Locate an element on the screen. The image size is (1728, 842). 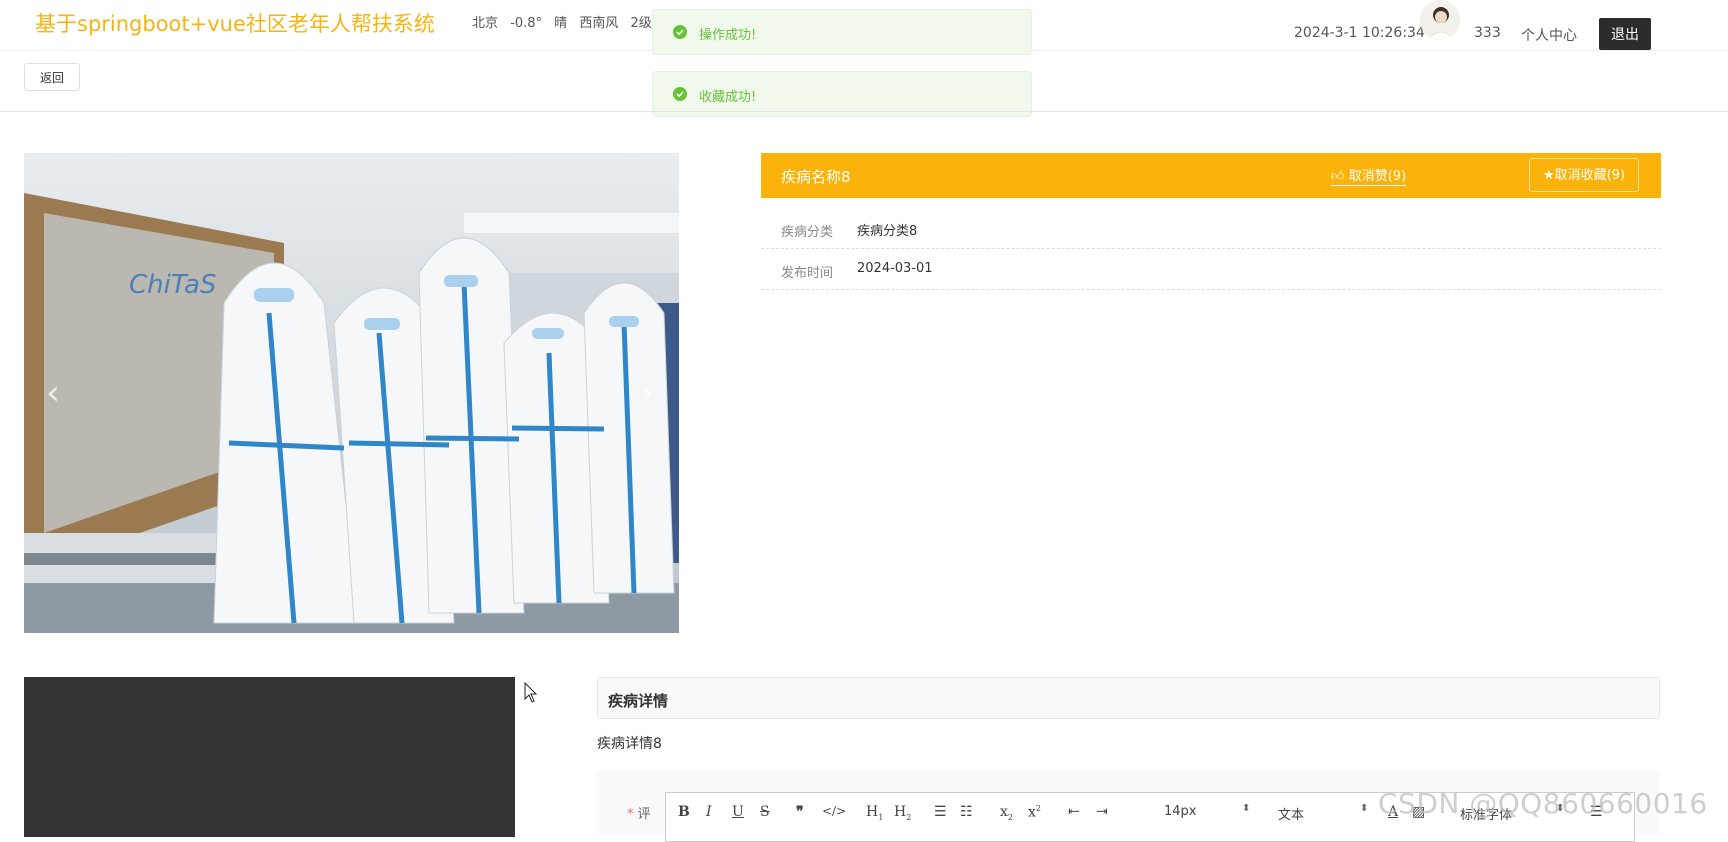
comment-label: * 评 is located at coordinates (639, 814).